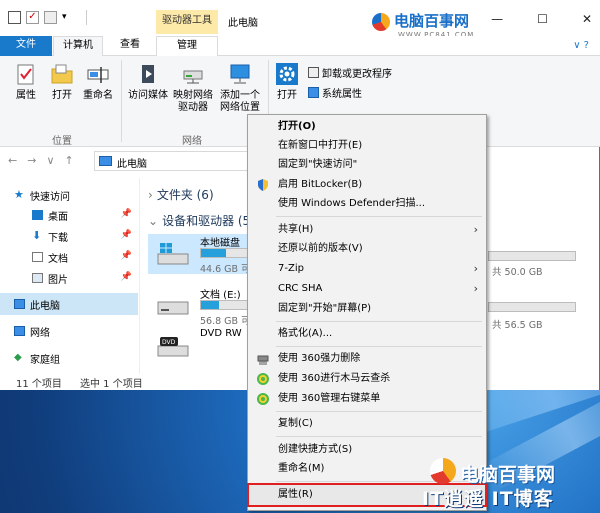  Describe the element at coordinates (148, 95) in the screenshot. I see `access-media-label: 访问媒体` at that location.